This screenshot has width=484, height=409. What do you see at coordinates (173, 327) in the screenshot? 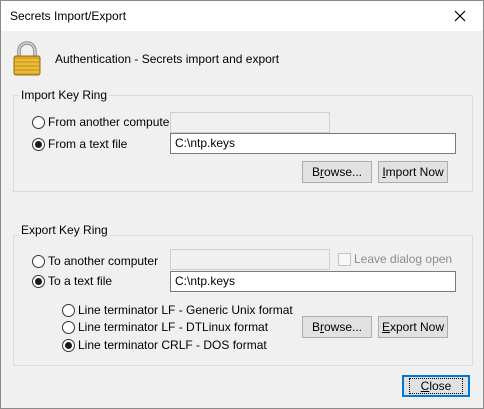
I see `radio-label: Line terminator LF - DTLinux format` at bounding box center [173, 327].